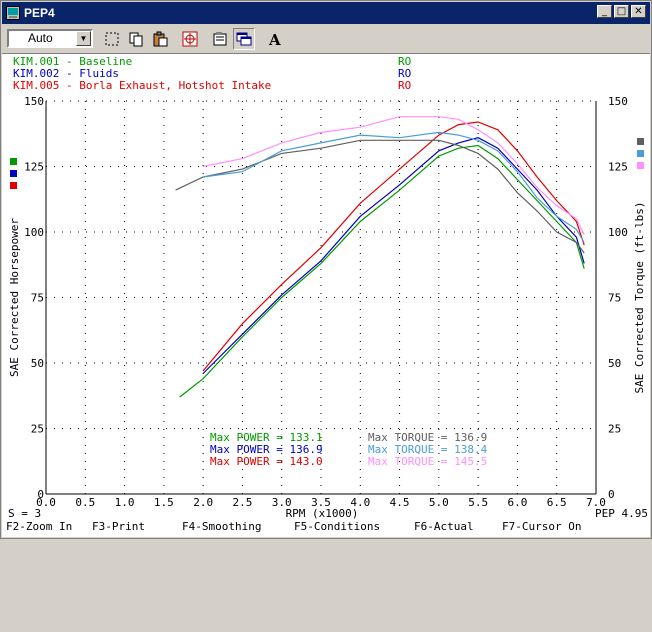 The width and height of the screenshot is (652, 632). Describe the element at coordinates (621, 513) in the screenshot. I see `version-label: PEP 4.95` at that location.